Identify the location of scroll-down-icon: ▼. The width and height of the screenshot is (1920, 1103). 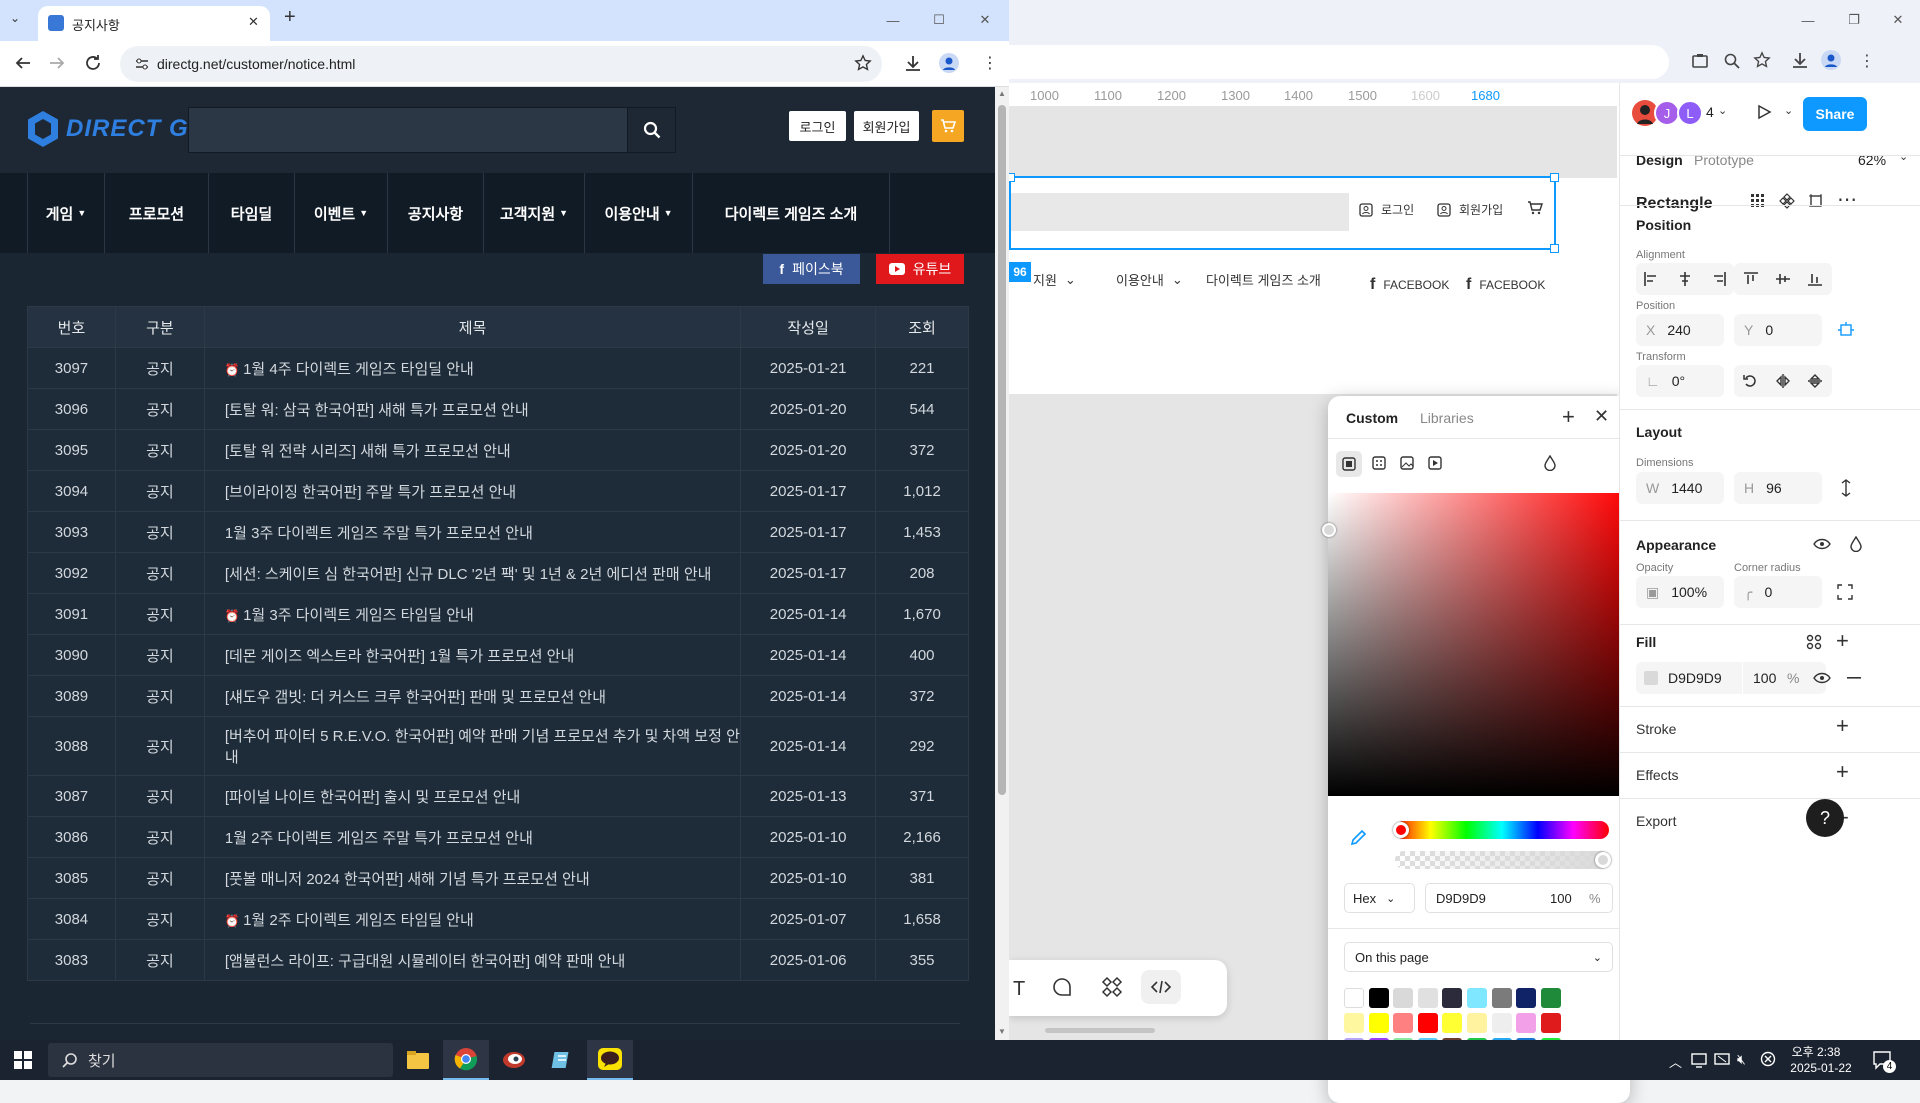
(1002, 1031).